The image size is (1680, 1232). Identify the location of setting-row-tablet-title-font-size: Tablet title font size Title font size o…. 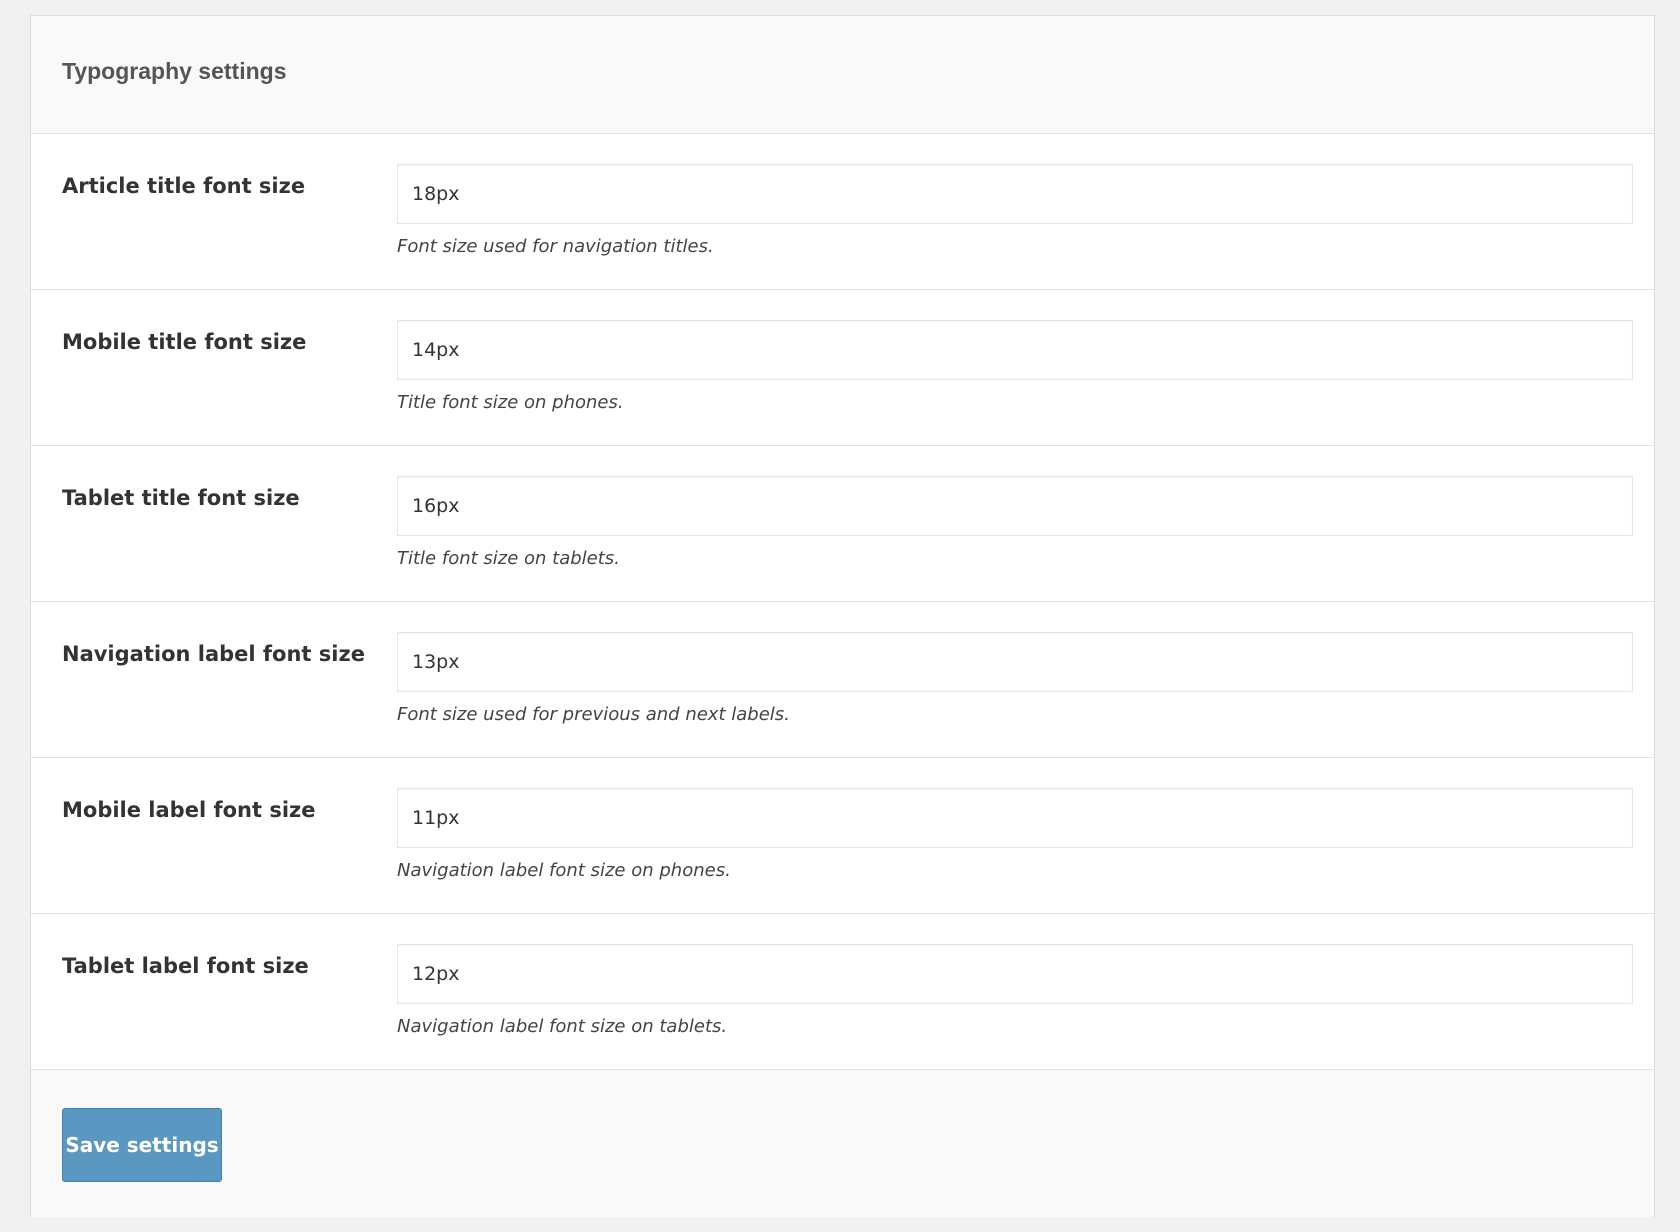
(842, 524).